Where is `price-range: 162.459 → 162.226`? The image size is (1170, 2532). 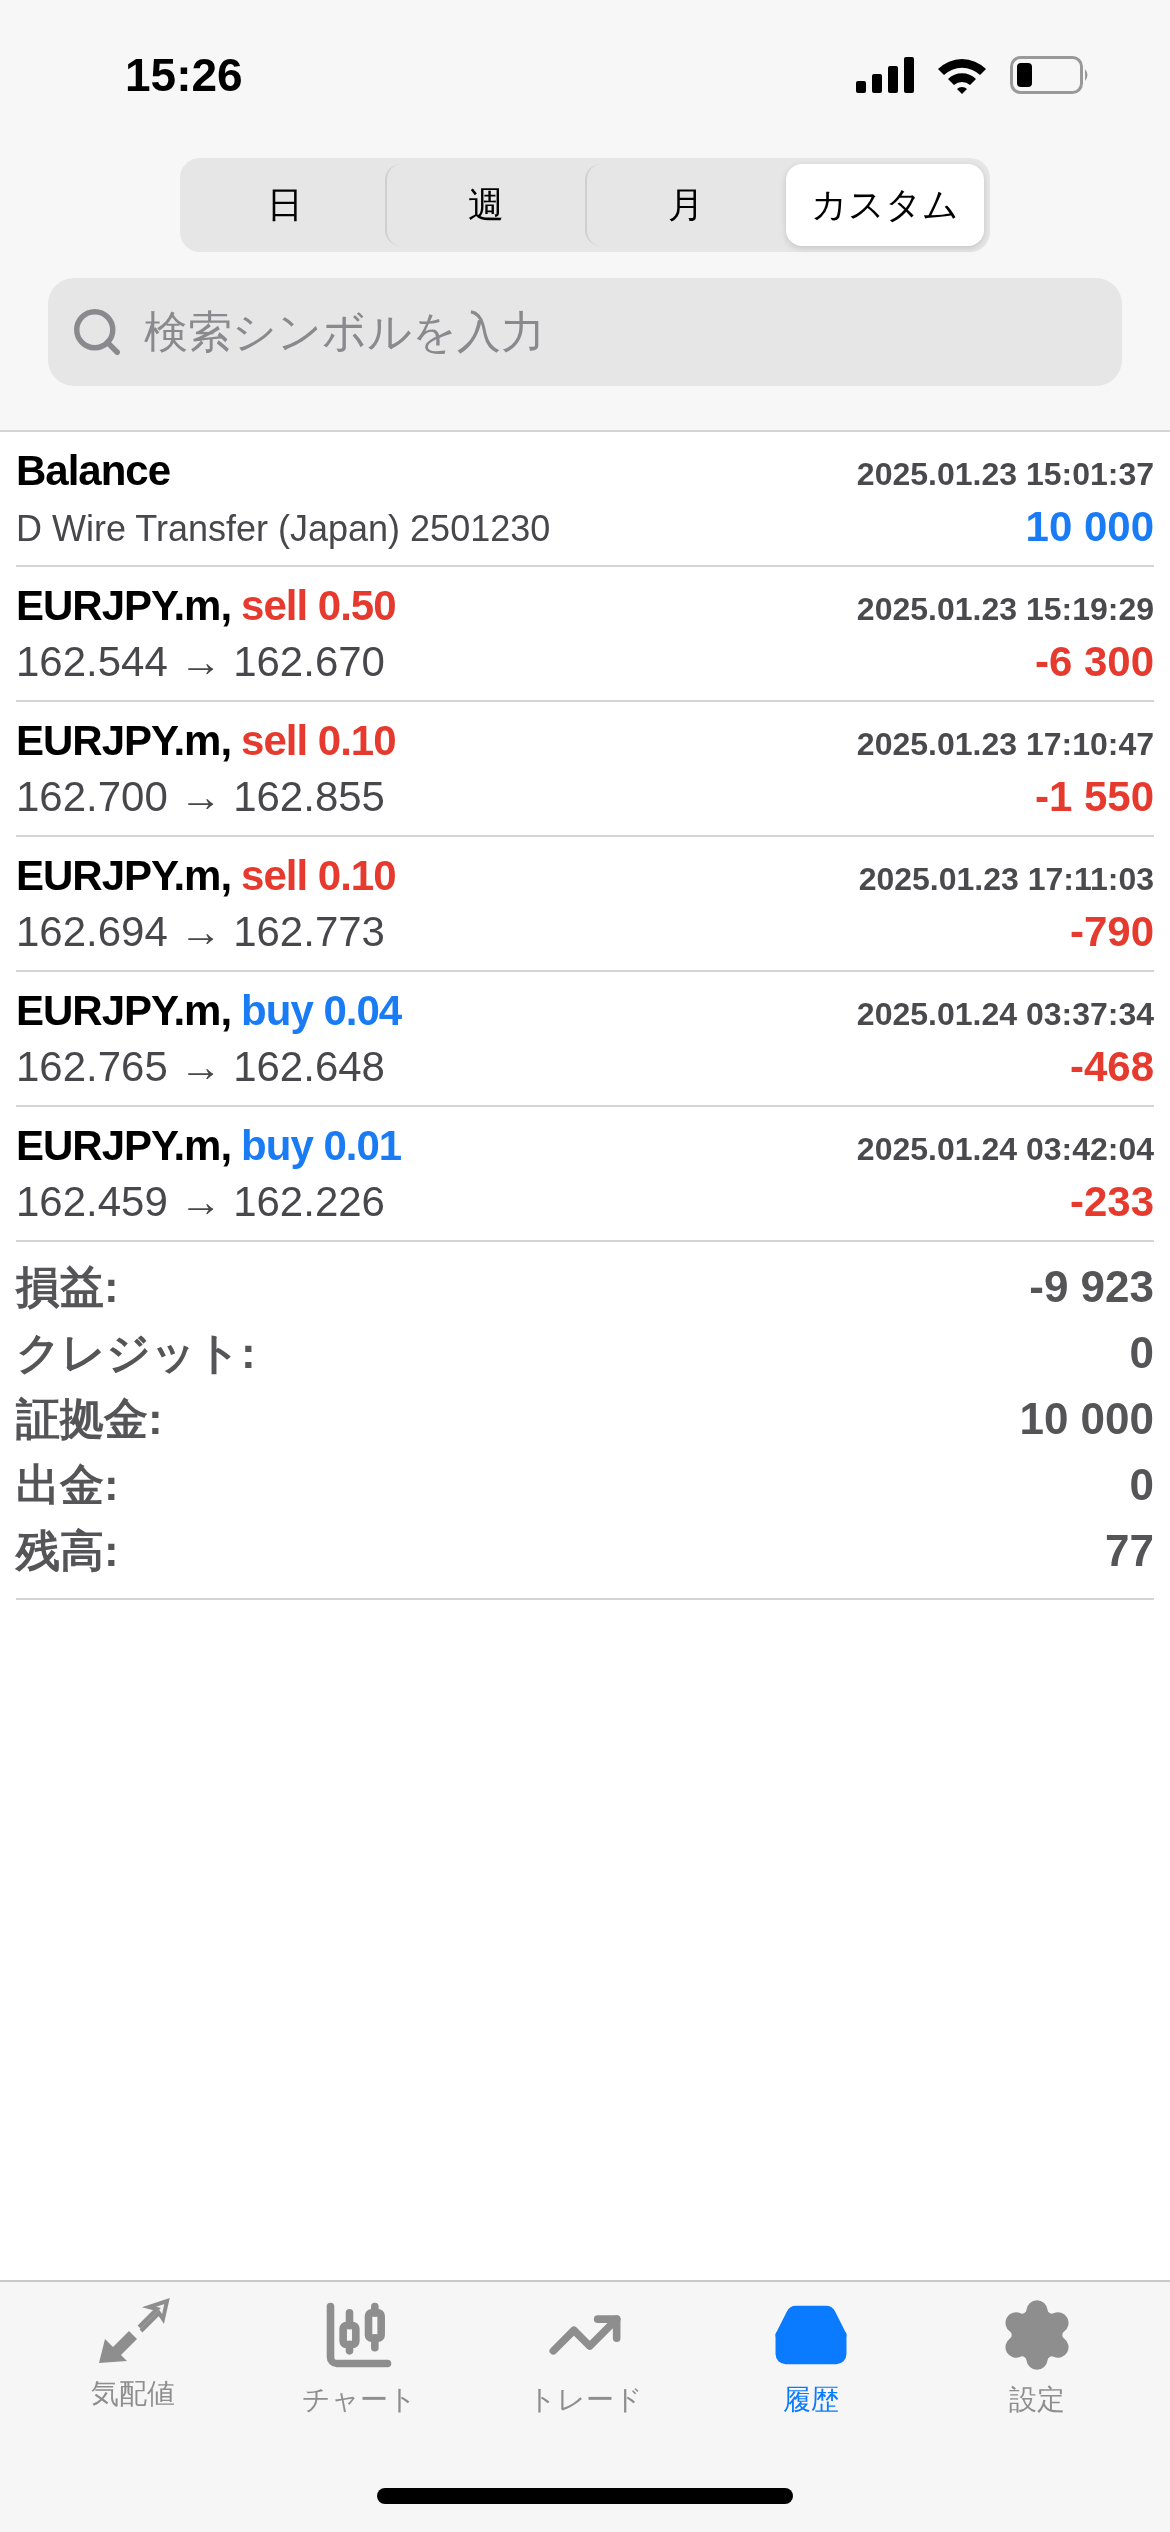
price-range: 162.459 → 162.226 is located at coordinates (200, 1201).